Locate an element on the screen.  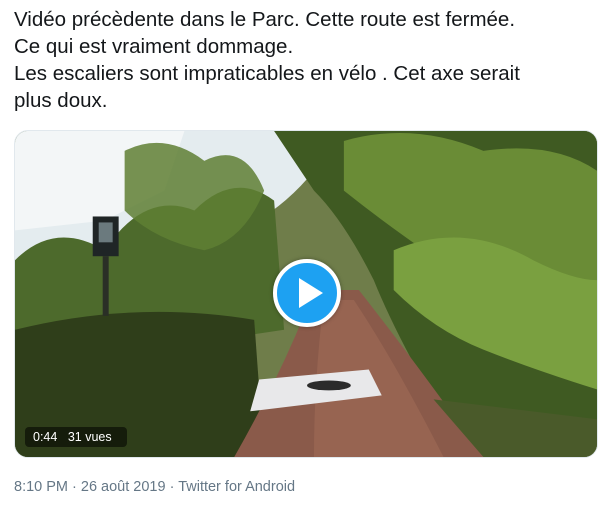
video-info-badge: 0:44 31 vues is located at coordinates (76, 437).